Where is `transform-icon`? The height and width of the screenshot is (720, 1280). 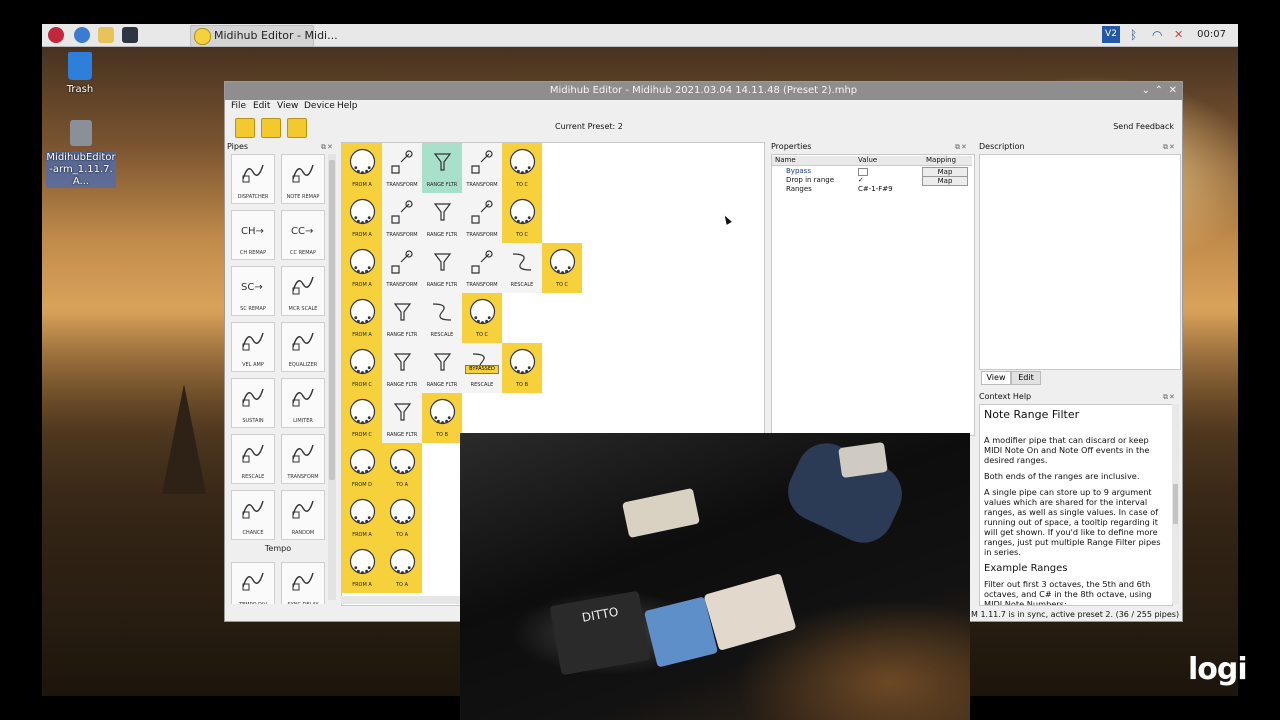
transform-icon is located at coordinates (482, 262).